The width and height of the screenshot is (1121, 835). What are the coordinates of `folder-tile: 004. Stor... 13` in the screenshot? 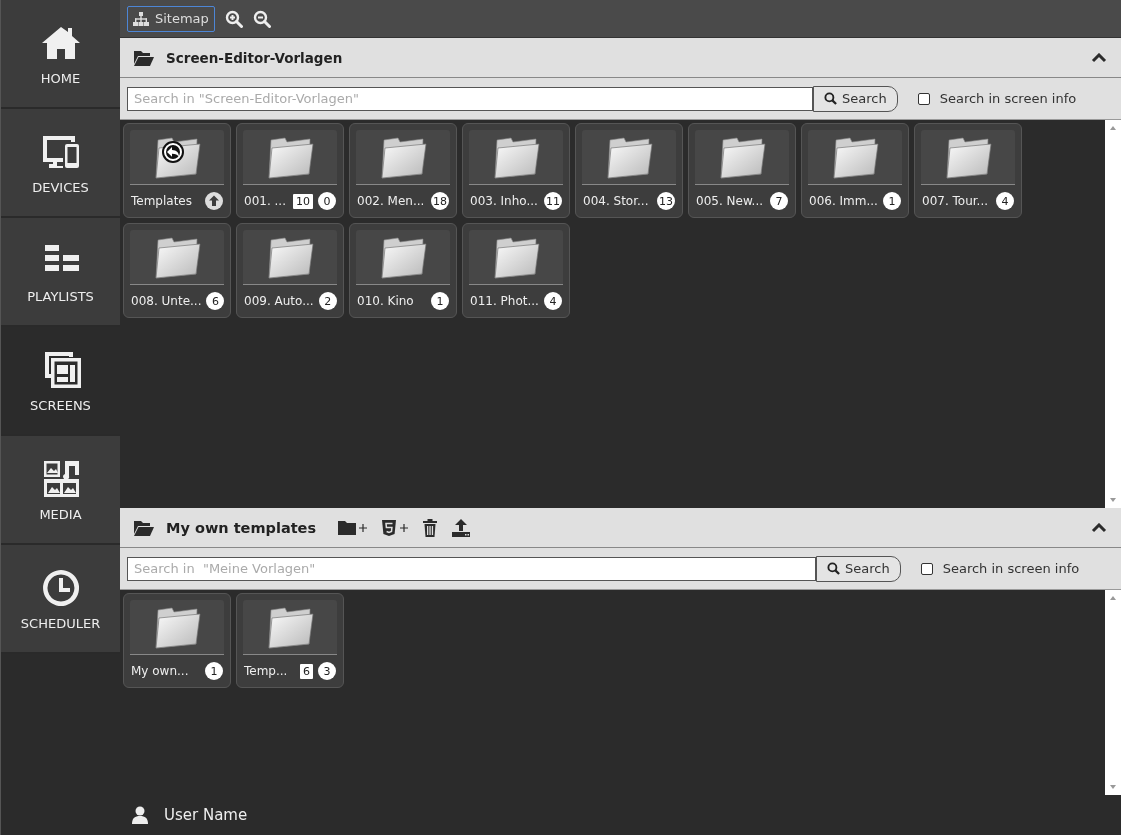 It's located at (629, 170).